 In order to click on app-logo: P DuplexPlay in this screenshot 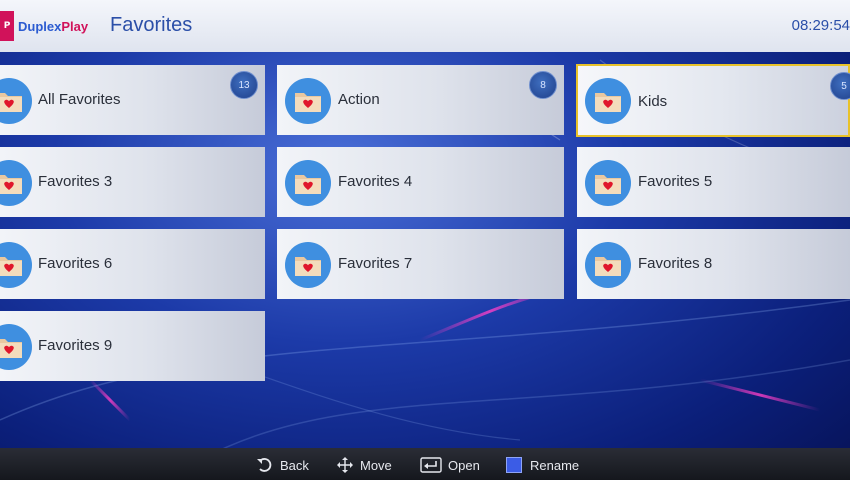, I will do `click(48, 26)`.